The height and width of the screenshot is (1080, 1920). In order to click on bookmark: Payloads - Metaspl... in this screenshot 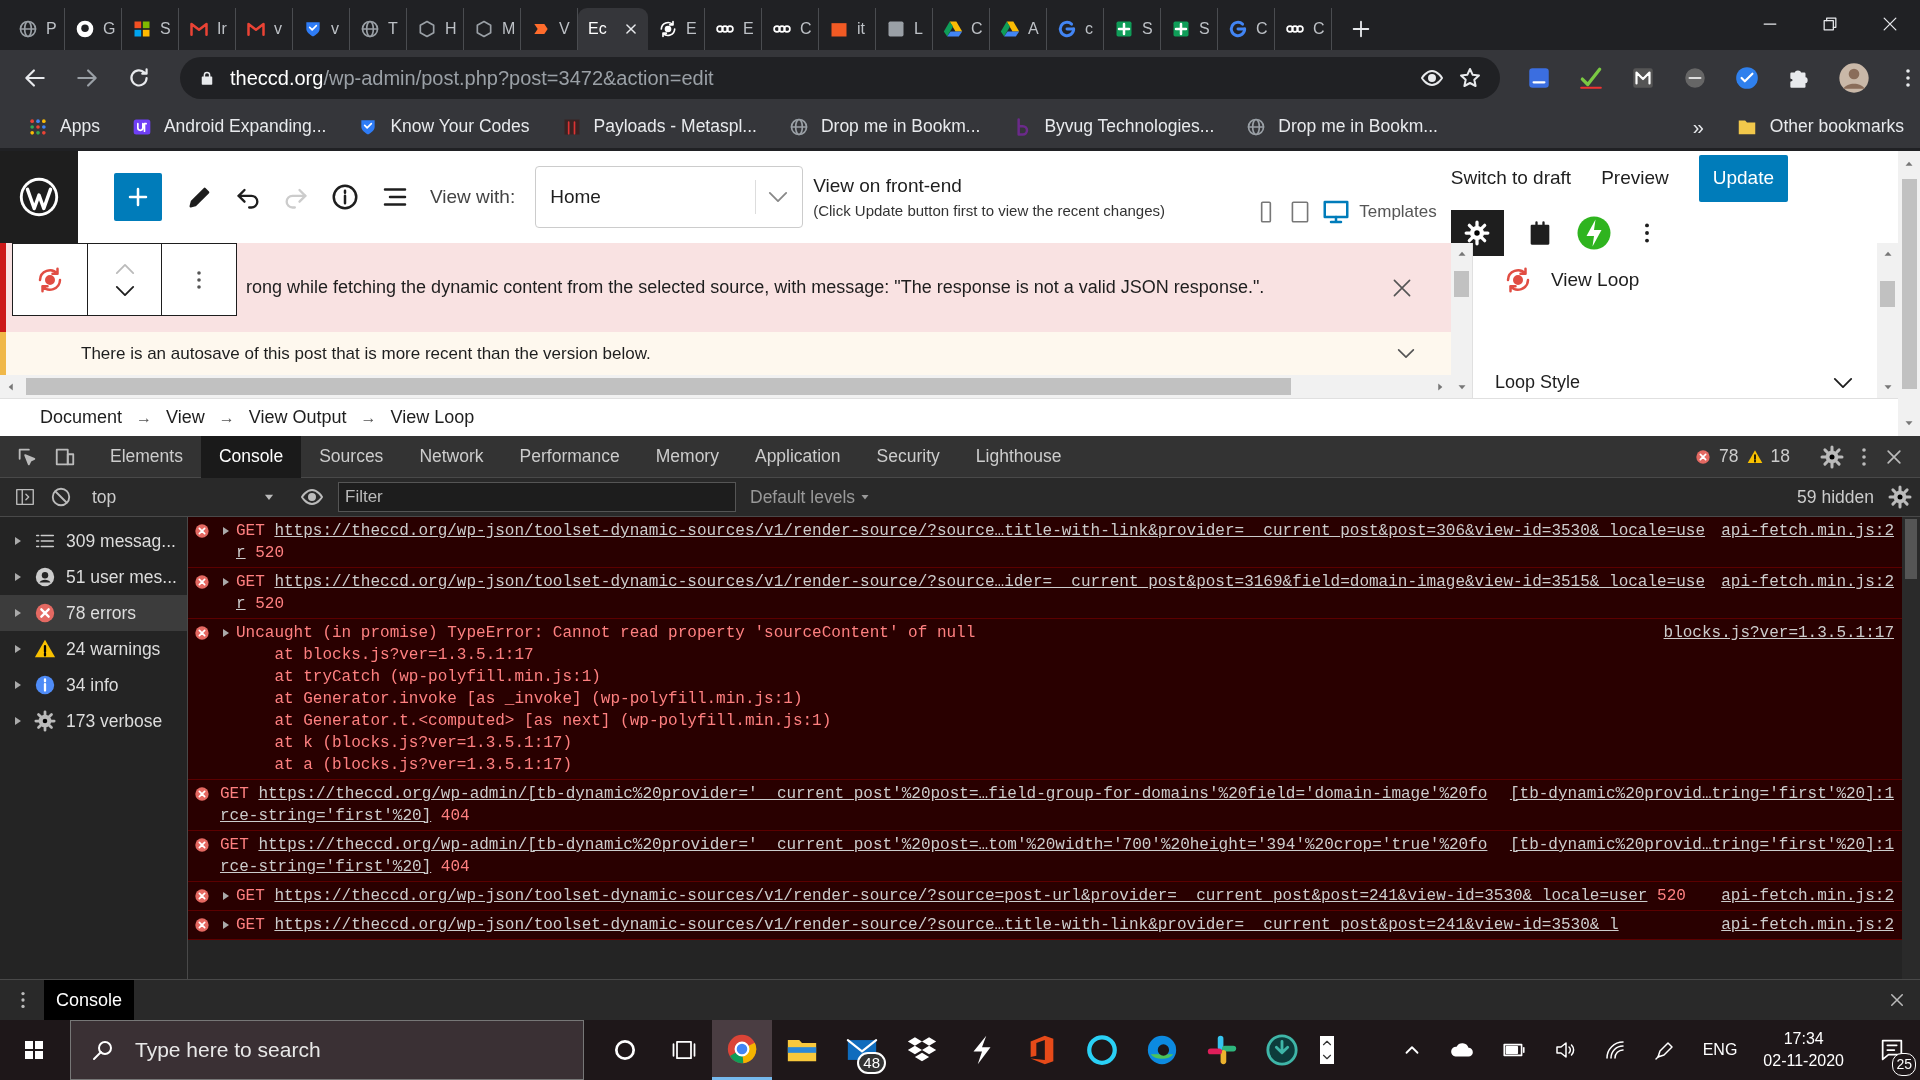, I will do `click(659, 126)`.